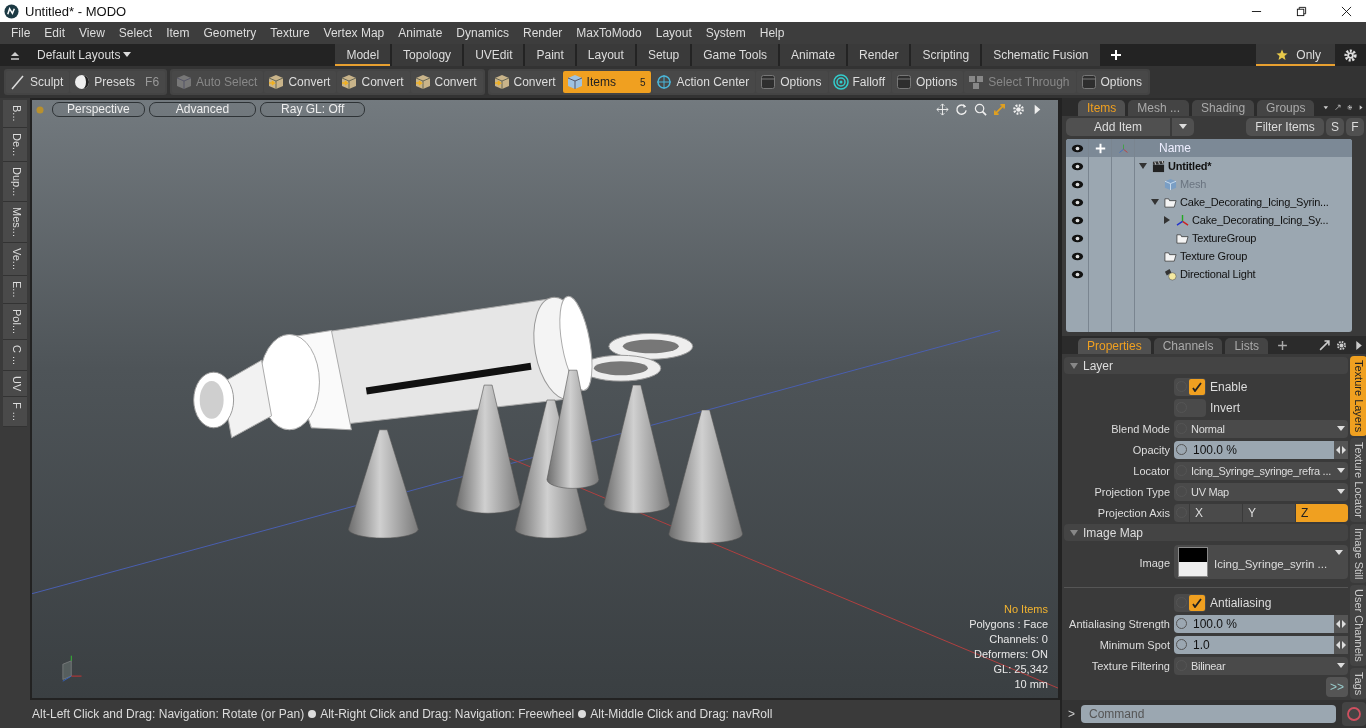  Describe the element at coordinates (681, 714) in the screenshot. I see `status-hint: Alt-Middle Click and Drag: navRoll` at that location.